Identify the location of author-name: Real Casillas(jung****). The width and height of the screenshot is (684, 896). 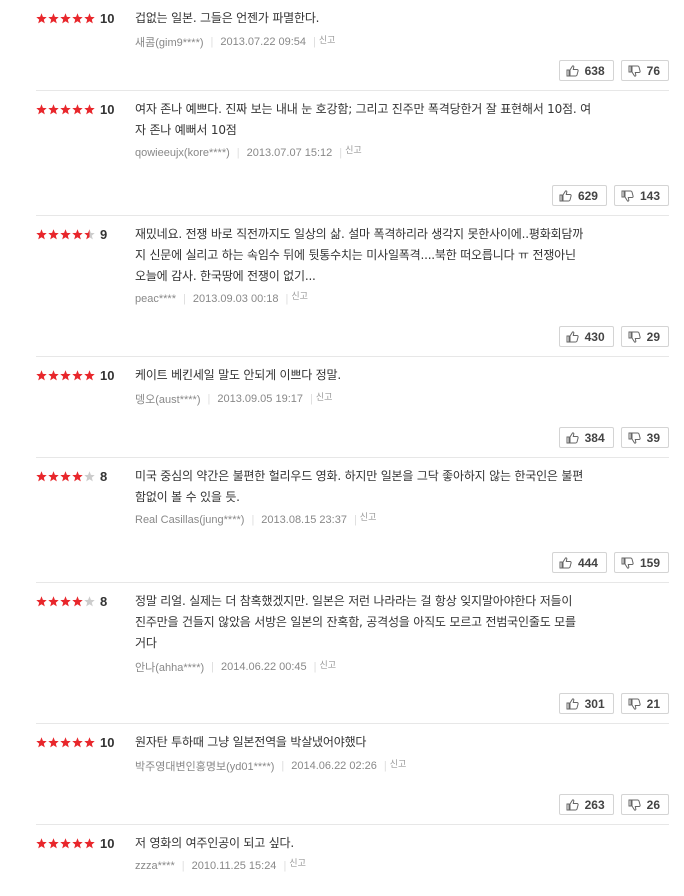
(189, 520).